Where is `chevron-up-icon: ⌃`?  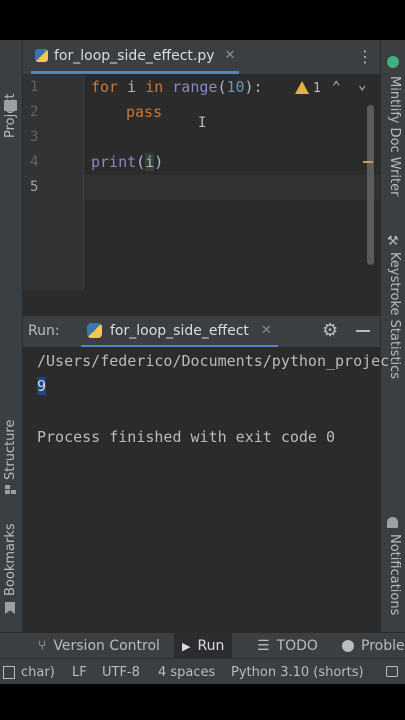 chevron-up-icon: ⌃ is located at coordinates (336, 87).